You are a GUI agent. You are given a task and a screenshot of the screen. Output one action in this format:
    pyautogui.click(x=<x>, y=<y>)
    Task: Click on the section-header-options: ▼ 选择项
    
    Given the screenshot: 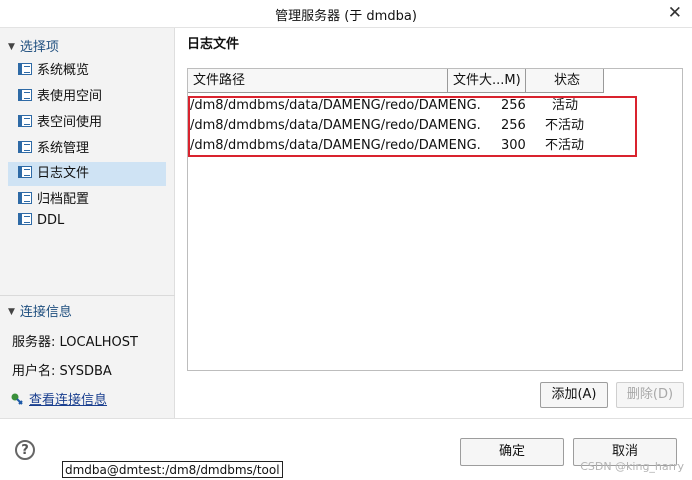 What is the action you would take?
    pyautogui.click(x=33, y=45)
    